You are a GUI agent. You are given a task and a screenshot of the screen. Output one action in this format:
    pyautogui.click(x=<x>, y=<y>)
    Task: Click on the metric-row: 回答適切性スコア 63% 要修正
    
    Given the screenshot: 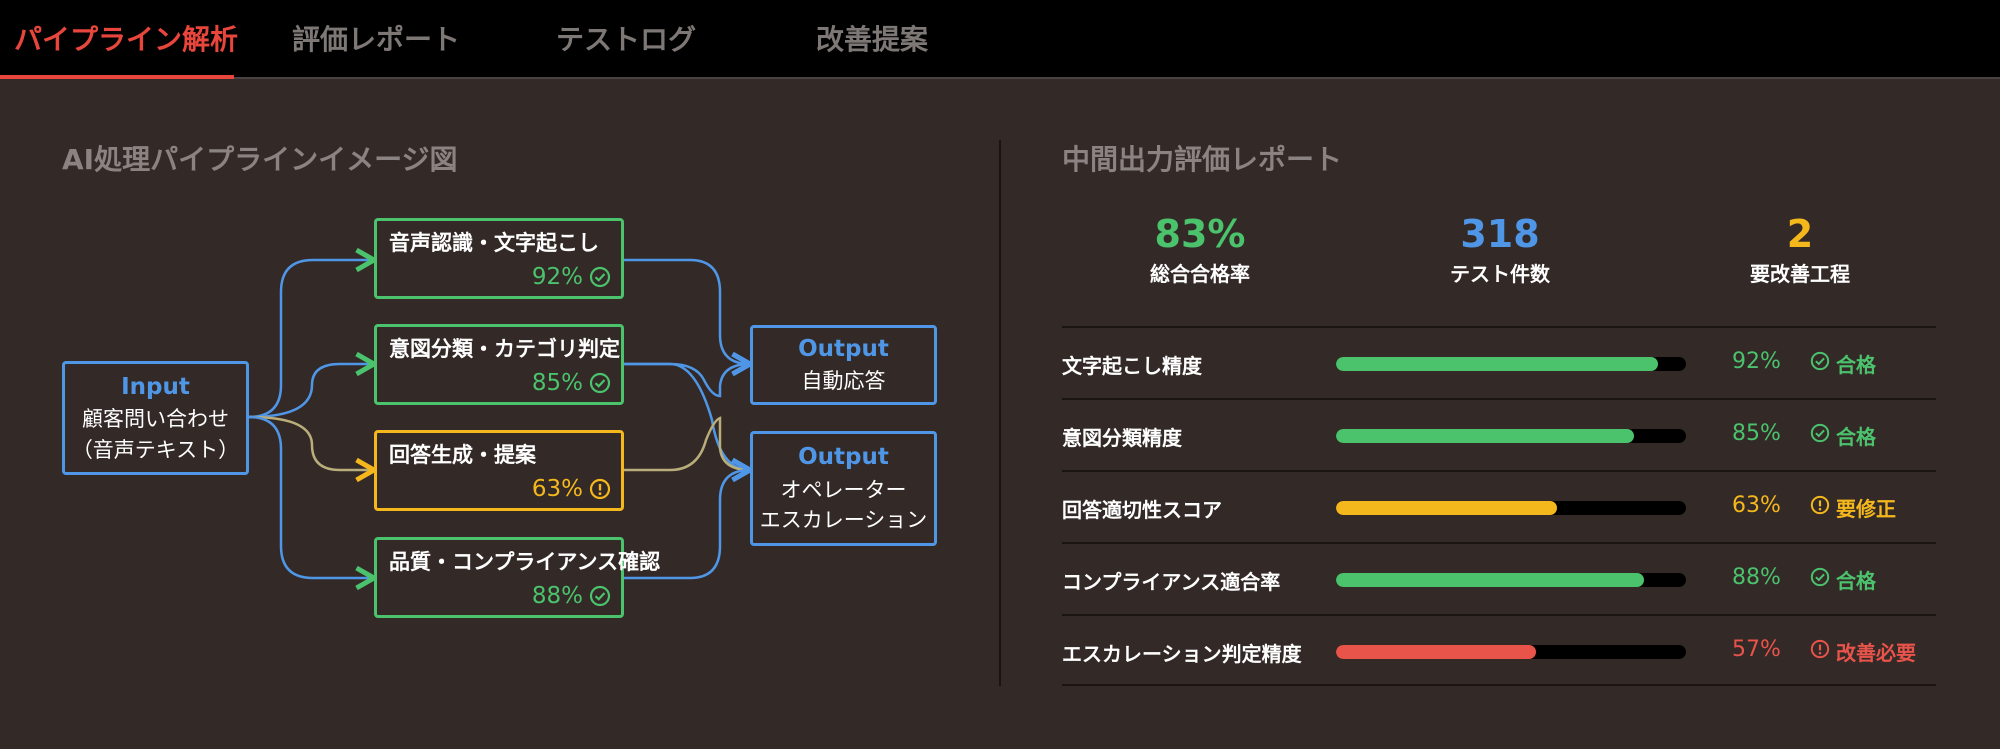 What is the action you would take?
    pyautogui.click(x=1499, y=506)
    